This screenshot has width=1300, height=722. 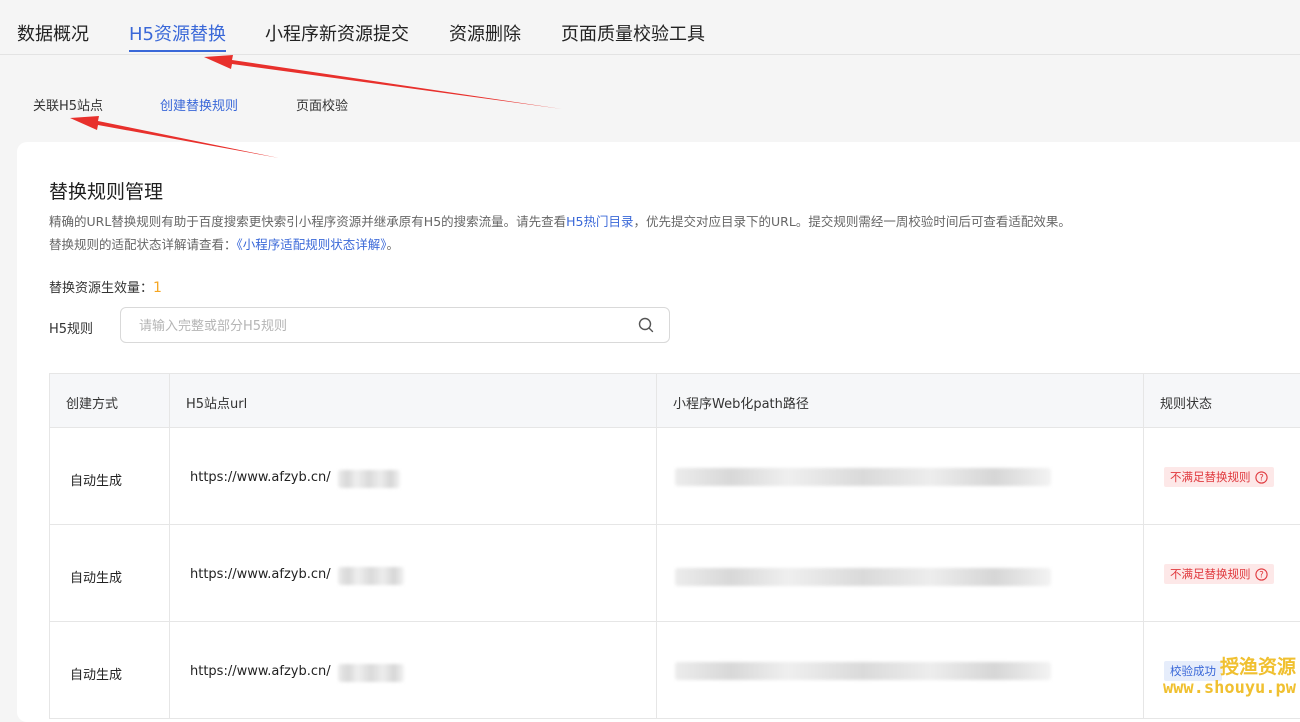 I want to click on search-box, so click(x=395, y=325).